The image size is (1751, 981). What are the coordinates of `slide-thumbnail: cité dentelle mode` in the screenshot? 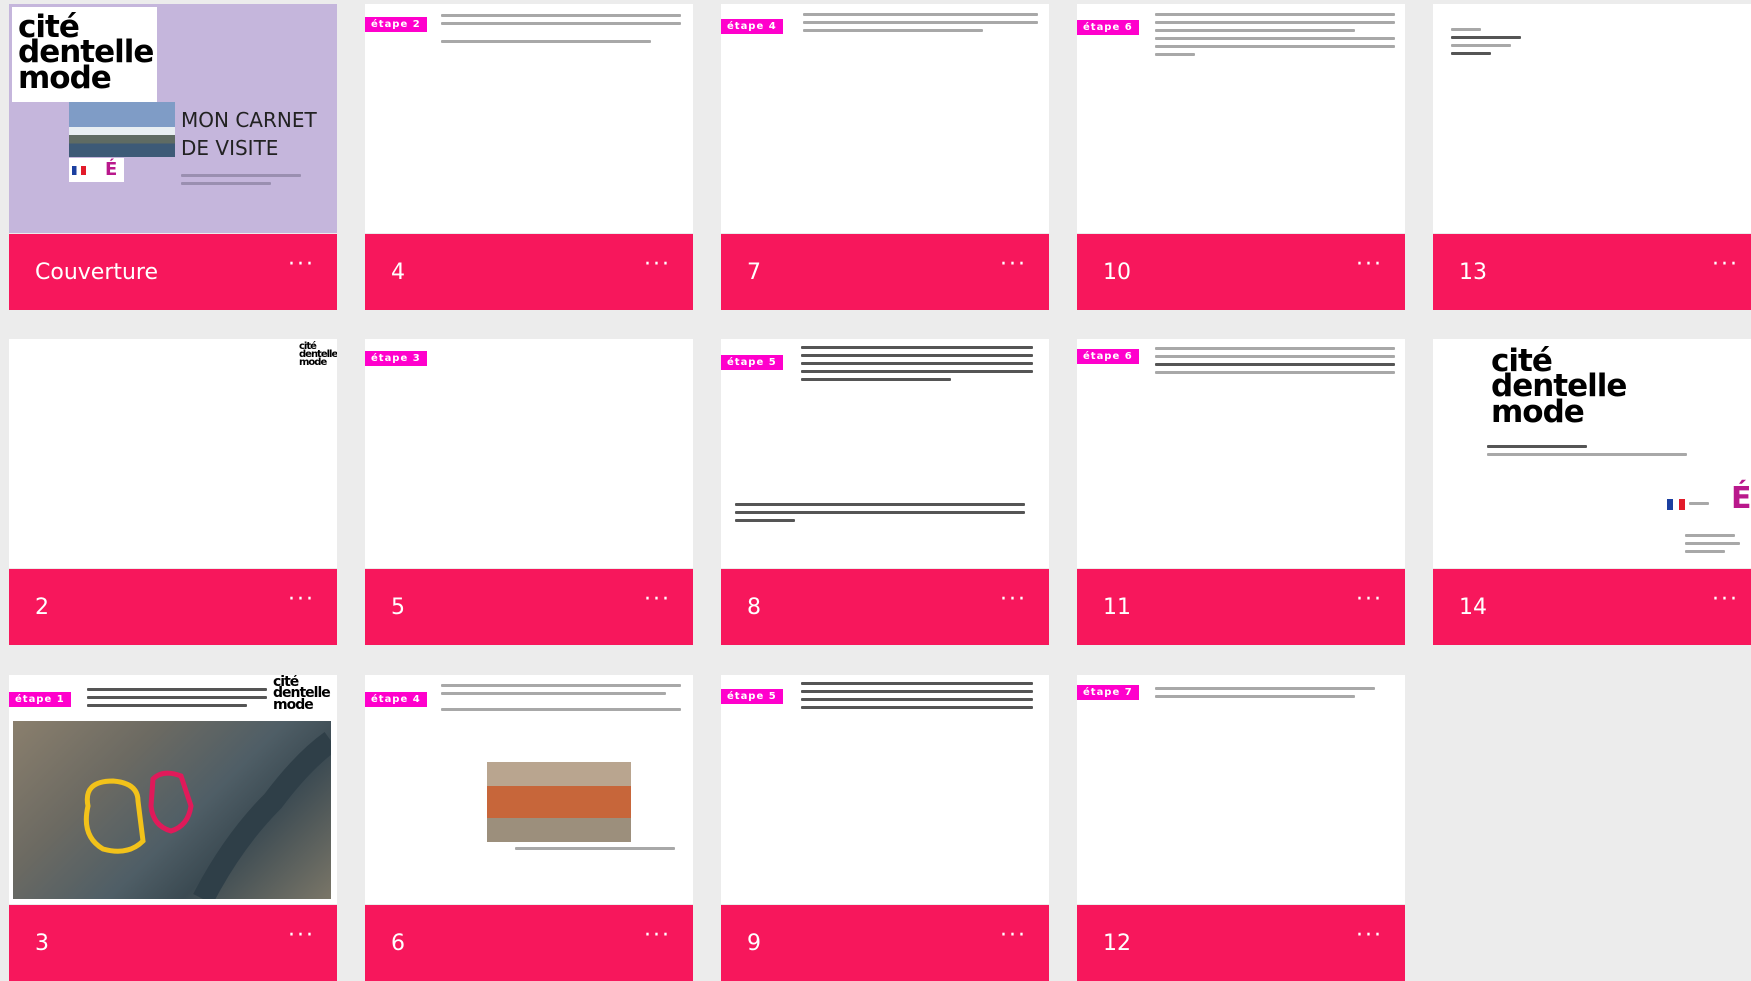 It's located at (173, 453).